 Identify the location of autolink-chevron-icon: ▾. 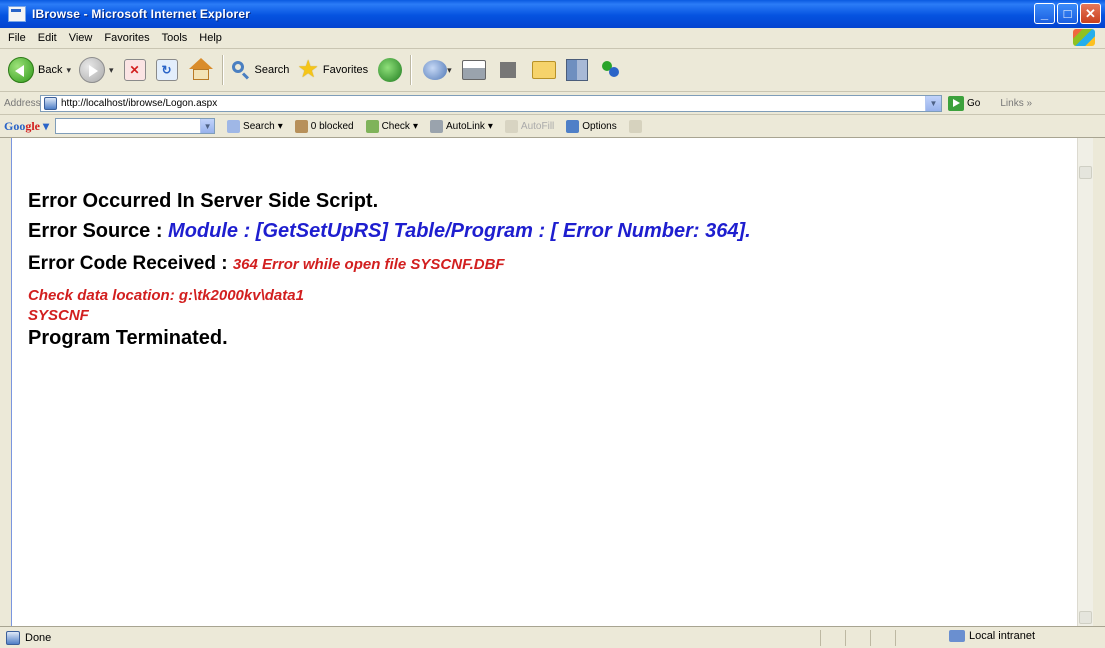
(490, 126).